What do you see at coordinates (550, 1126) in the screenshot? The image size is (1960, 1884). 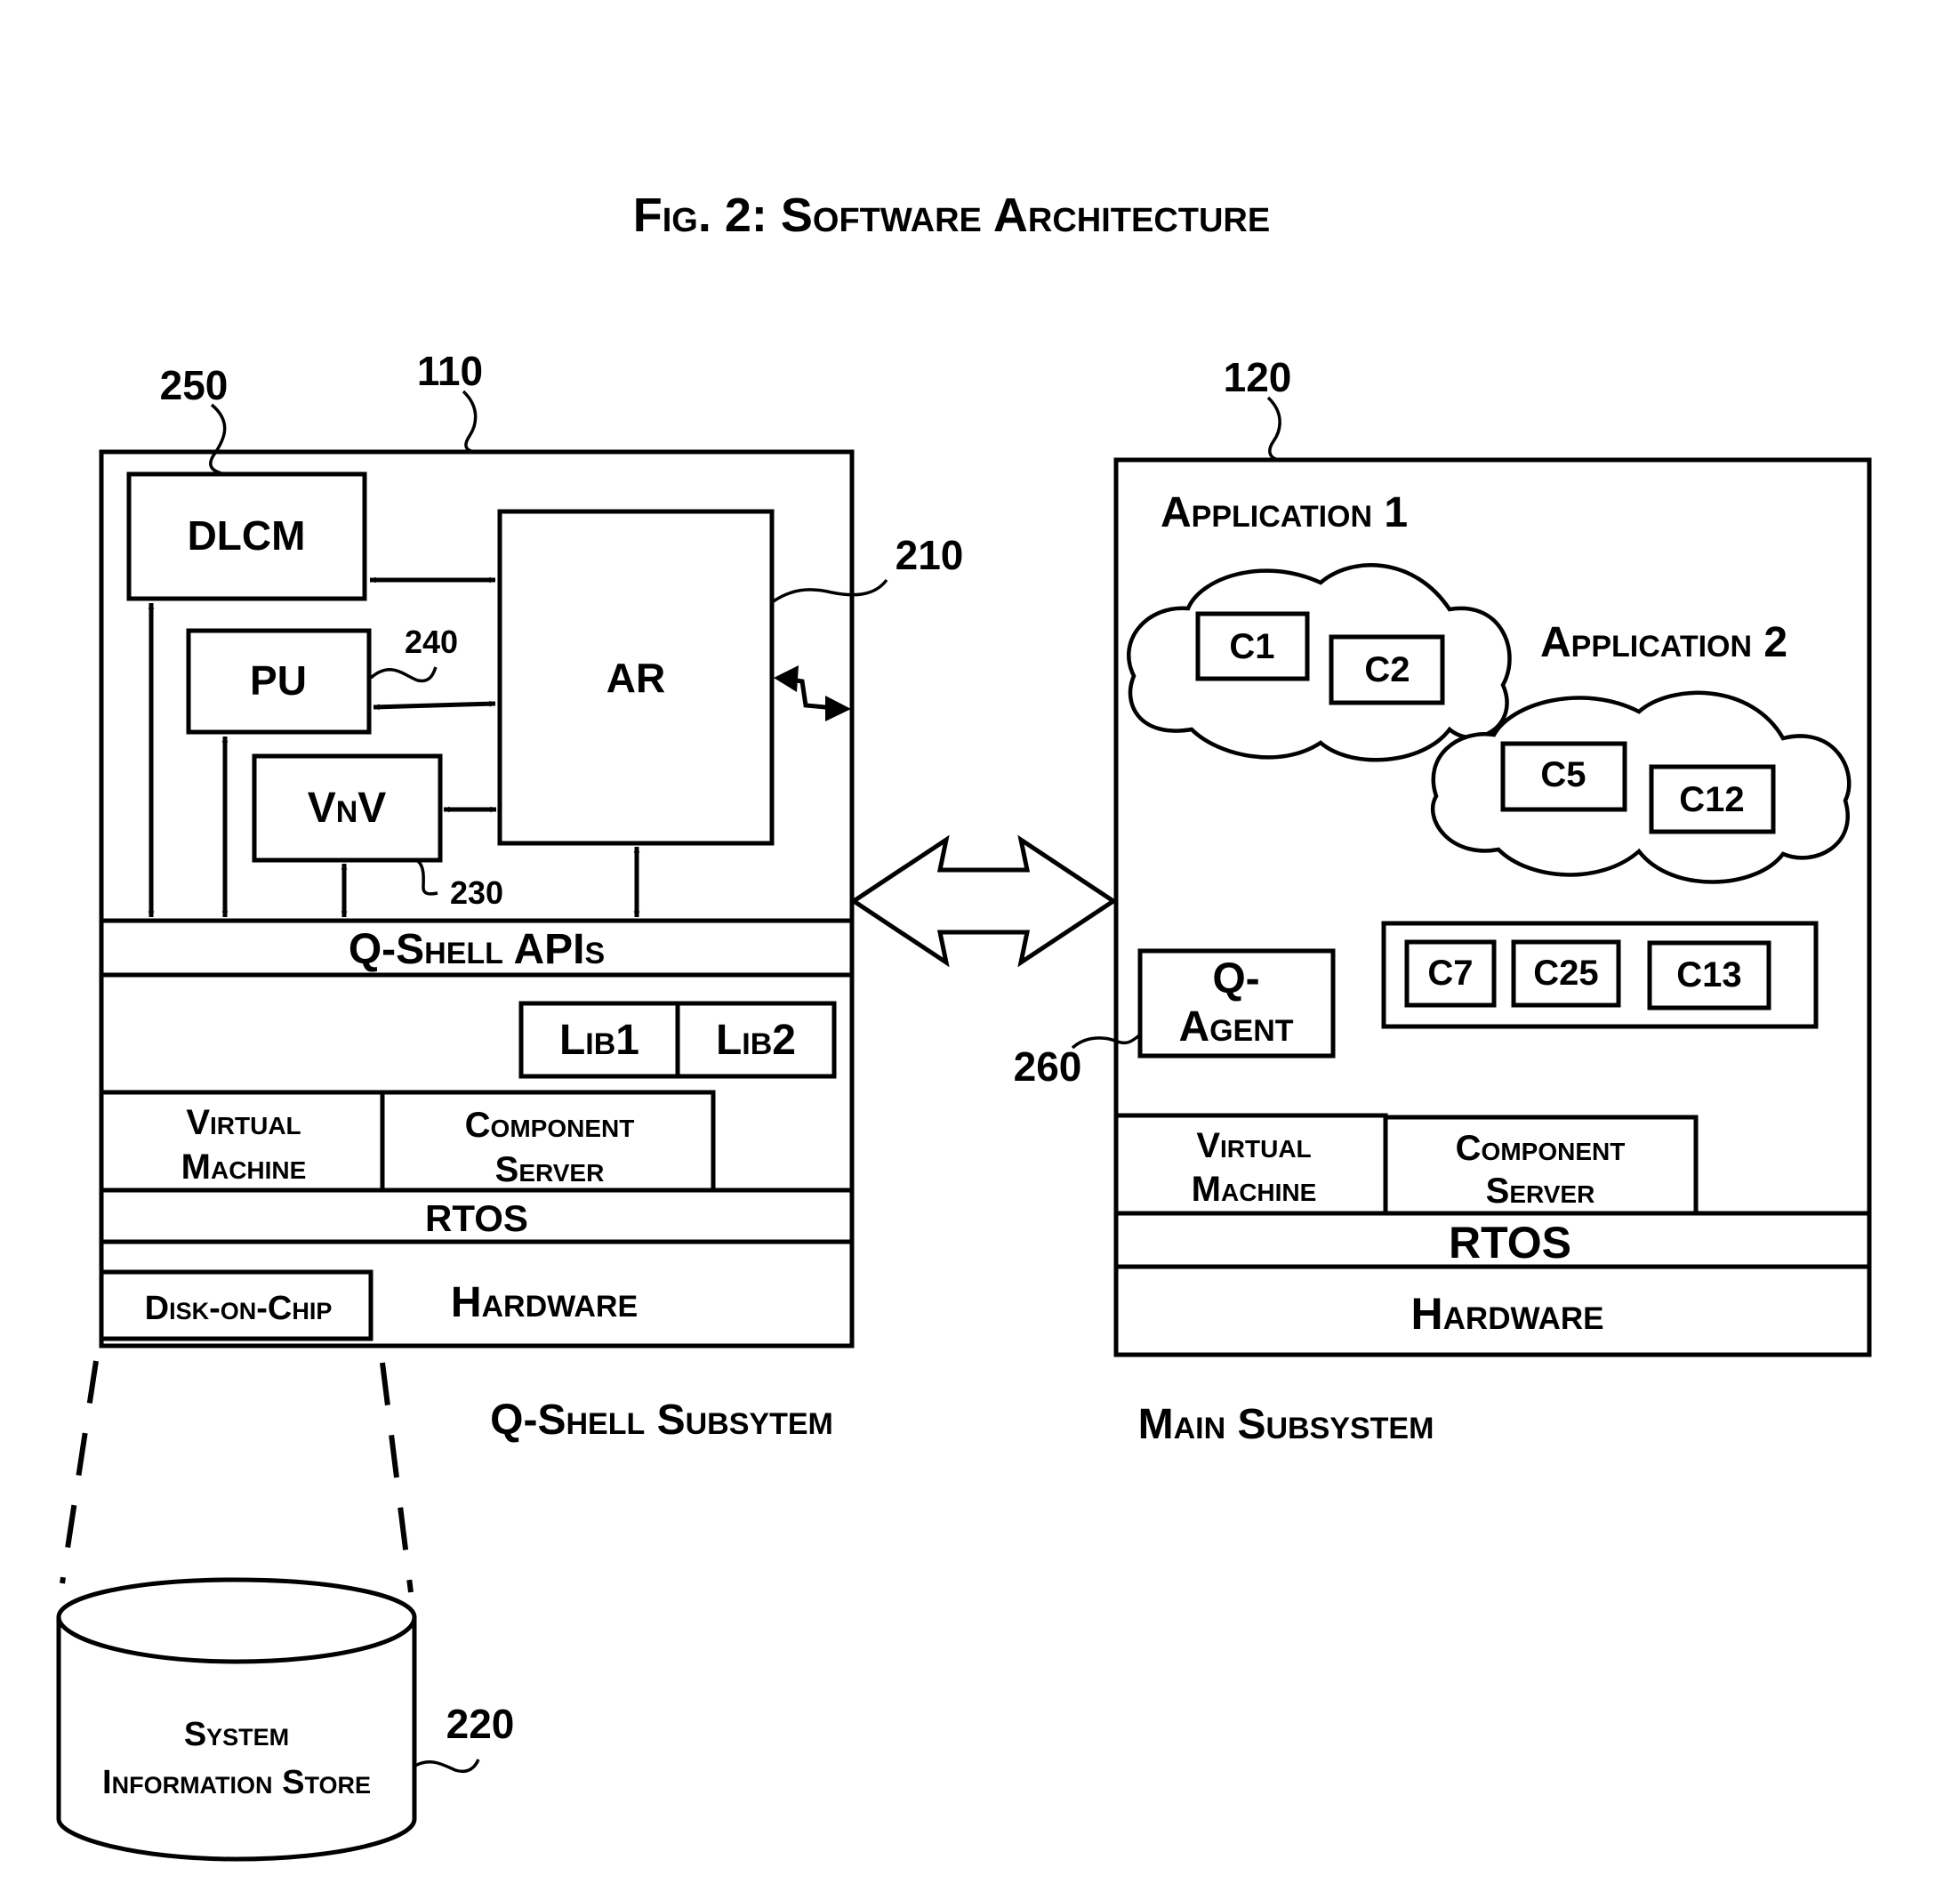 I see `qshell-cs-line1: Component` at bounding box center [550, 1126].